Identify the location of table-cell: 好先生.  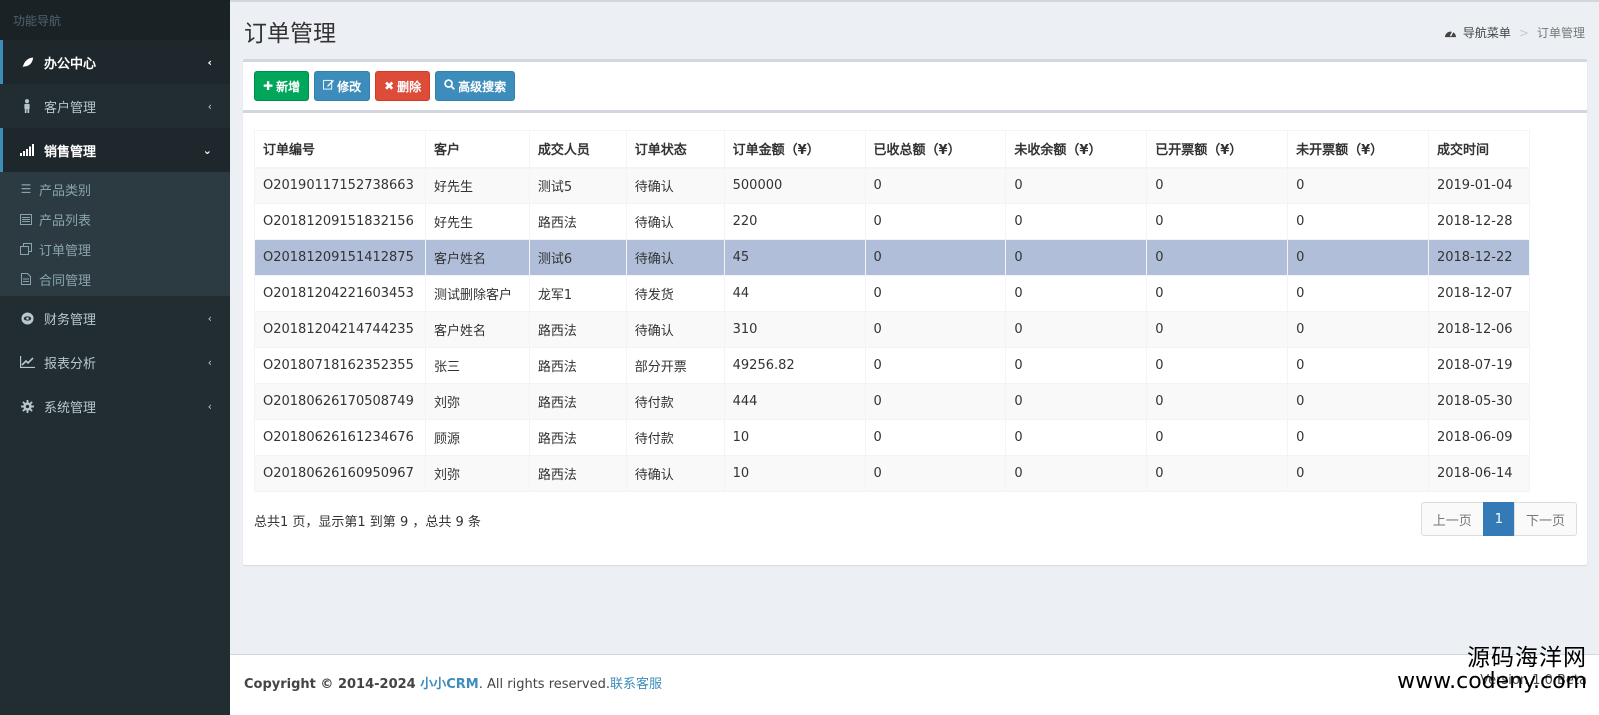
(477, 185).